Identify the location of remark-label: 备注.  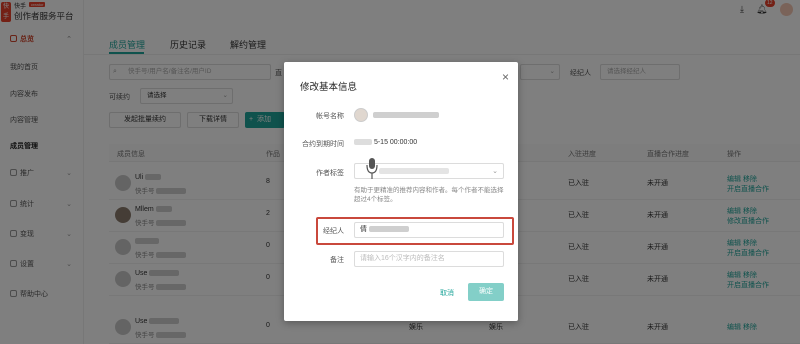
(337, 260).